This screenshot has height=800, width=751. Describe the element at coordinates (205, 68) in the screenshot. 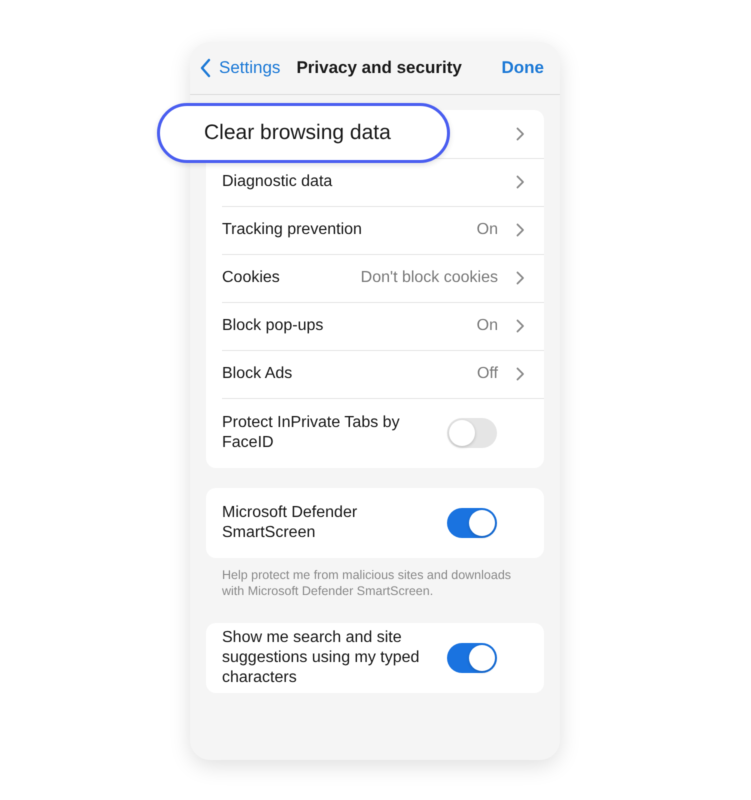

I see `back-chevron-icon` at that location.